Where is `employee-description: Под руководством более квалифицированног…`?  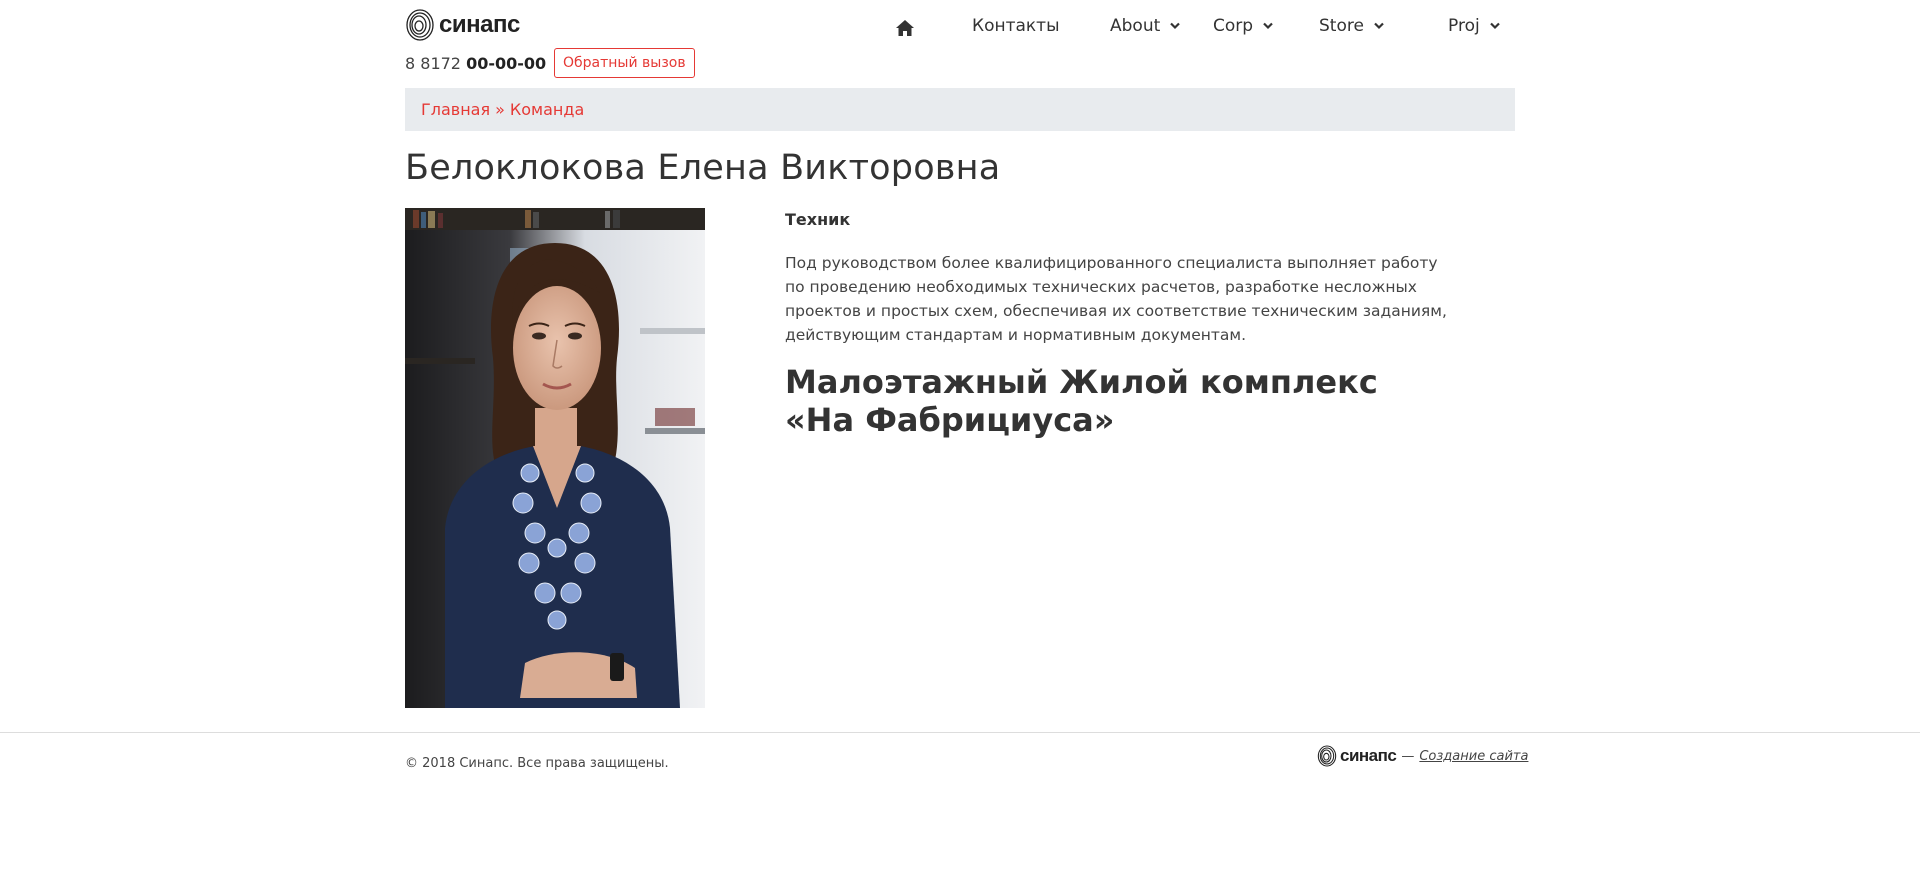 employee-description: Под руководством более квалифицированног… is located at coordinates (1116, 299).